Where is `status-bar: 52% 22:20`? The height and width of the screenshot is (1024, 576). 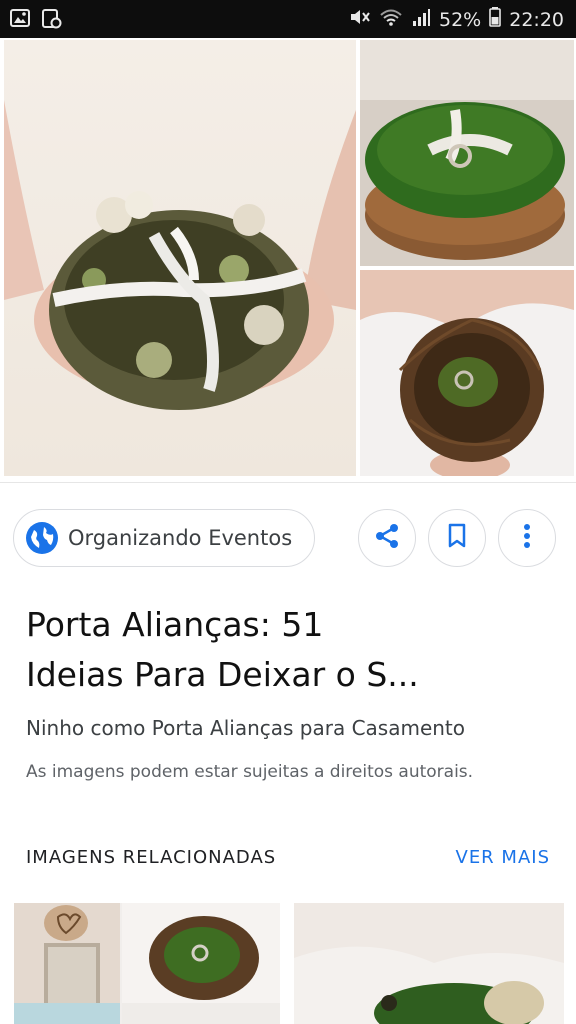 status-bar: 52% 22:20 is located at coordinates (288, 19).